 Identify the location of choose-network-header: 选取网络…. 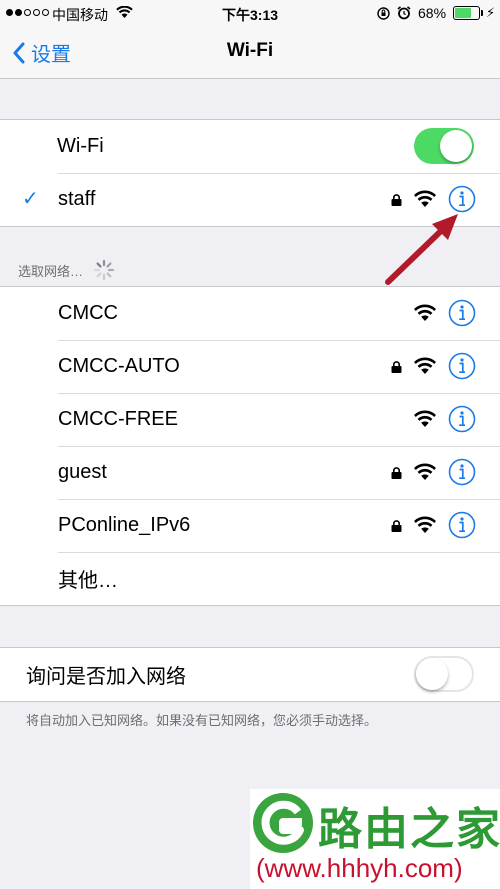
(66, 270).